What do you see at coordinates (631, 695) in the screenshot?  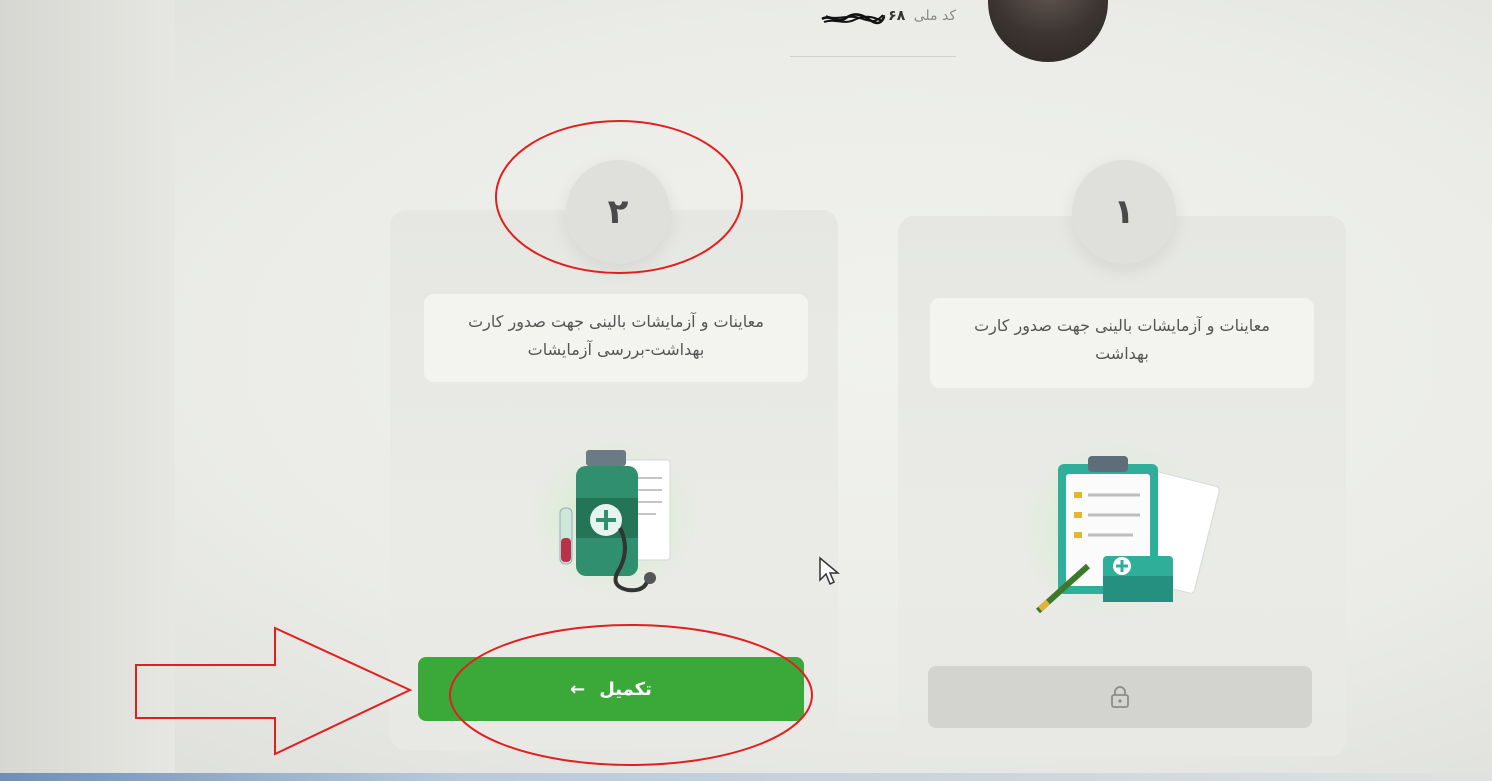 I see `annotation-circle-complete-button` at bounding box center [631, 695].